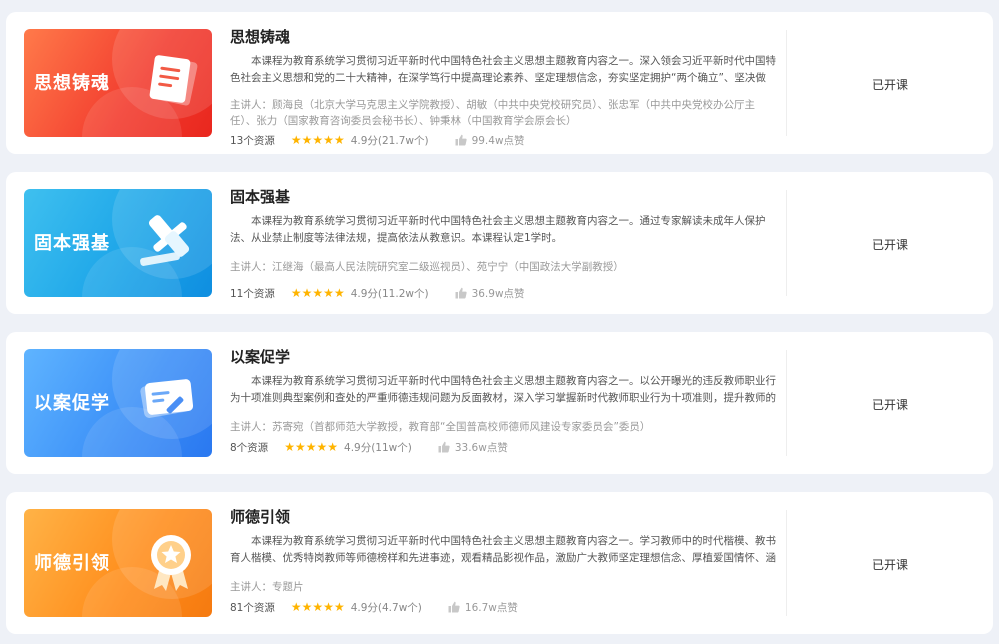 The image size is (999, 644). I want to click on like-text: 16.7w点赞, so click(491, 607).